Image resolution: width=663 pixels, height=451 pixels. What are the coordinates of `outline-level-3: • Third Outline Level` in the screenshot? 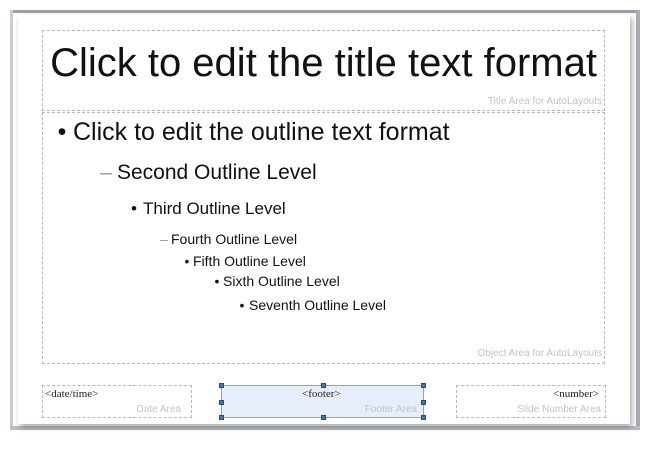 It's located at (205, 209).